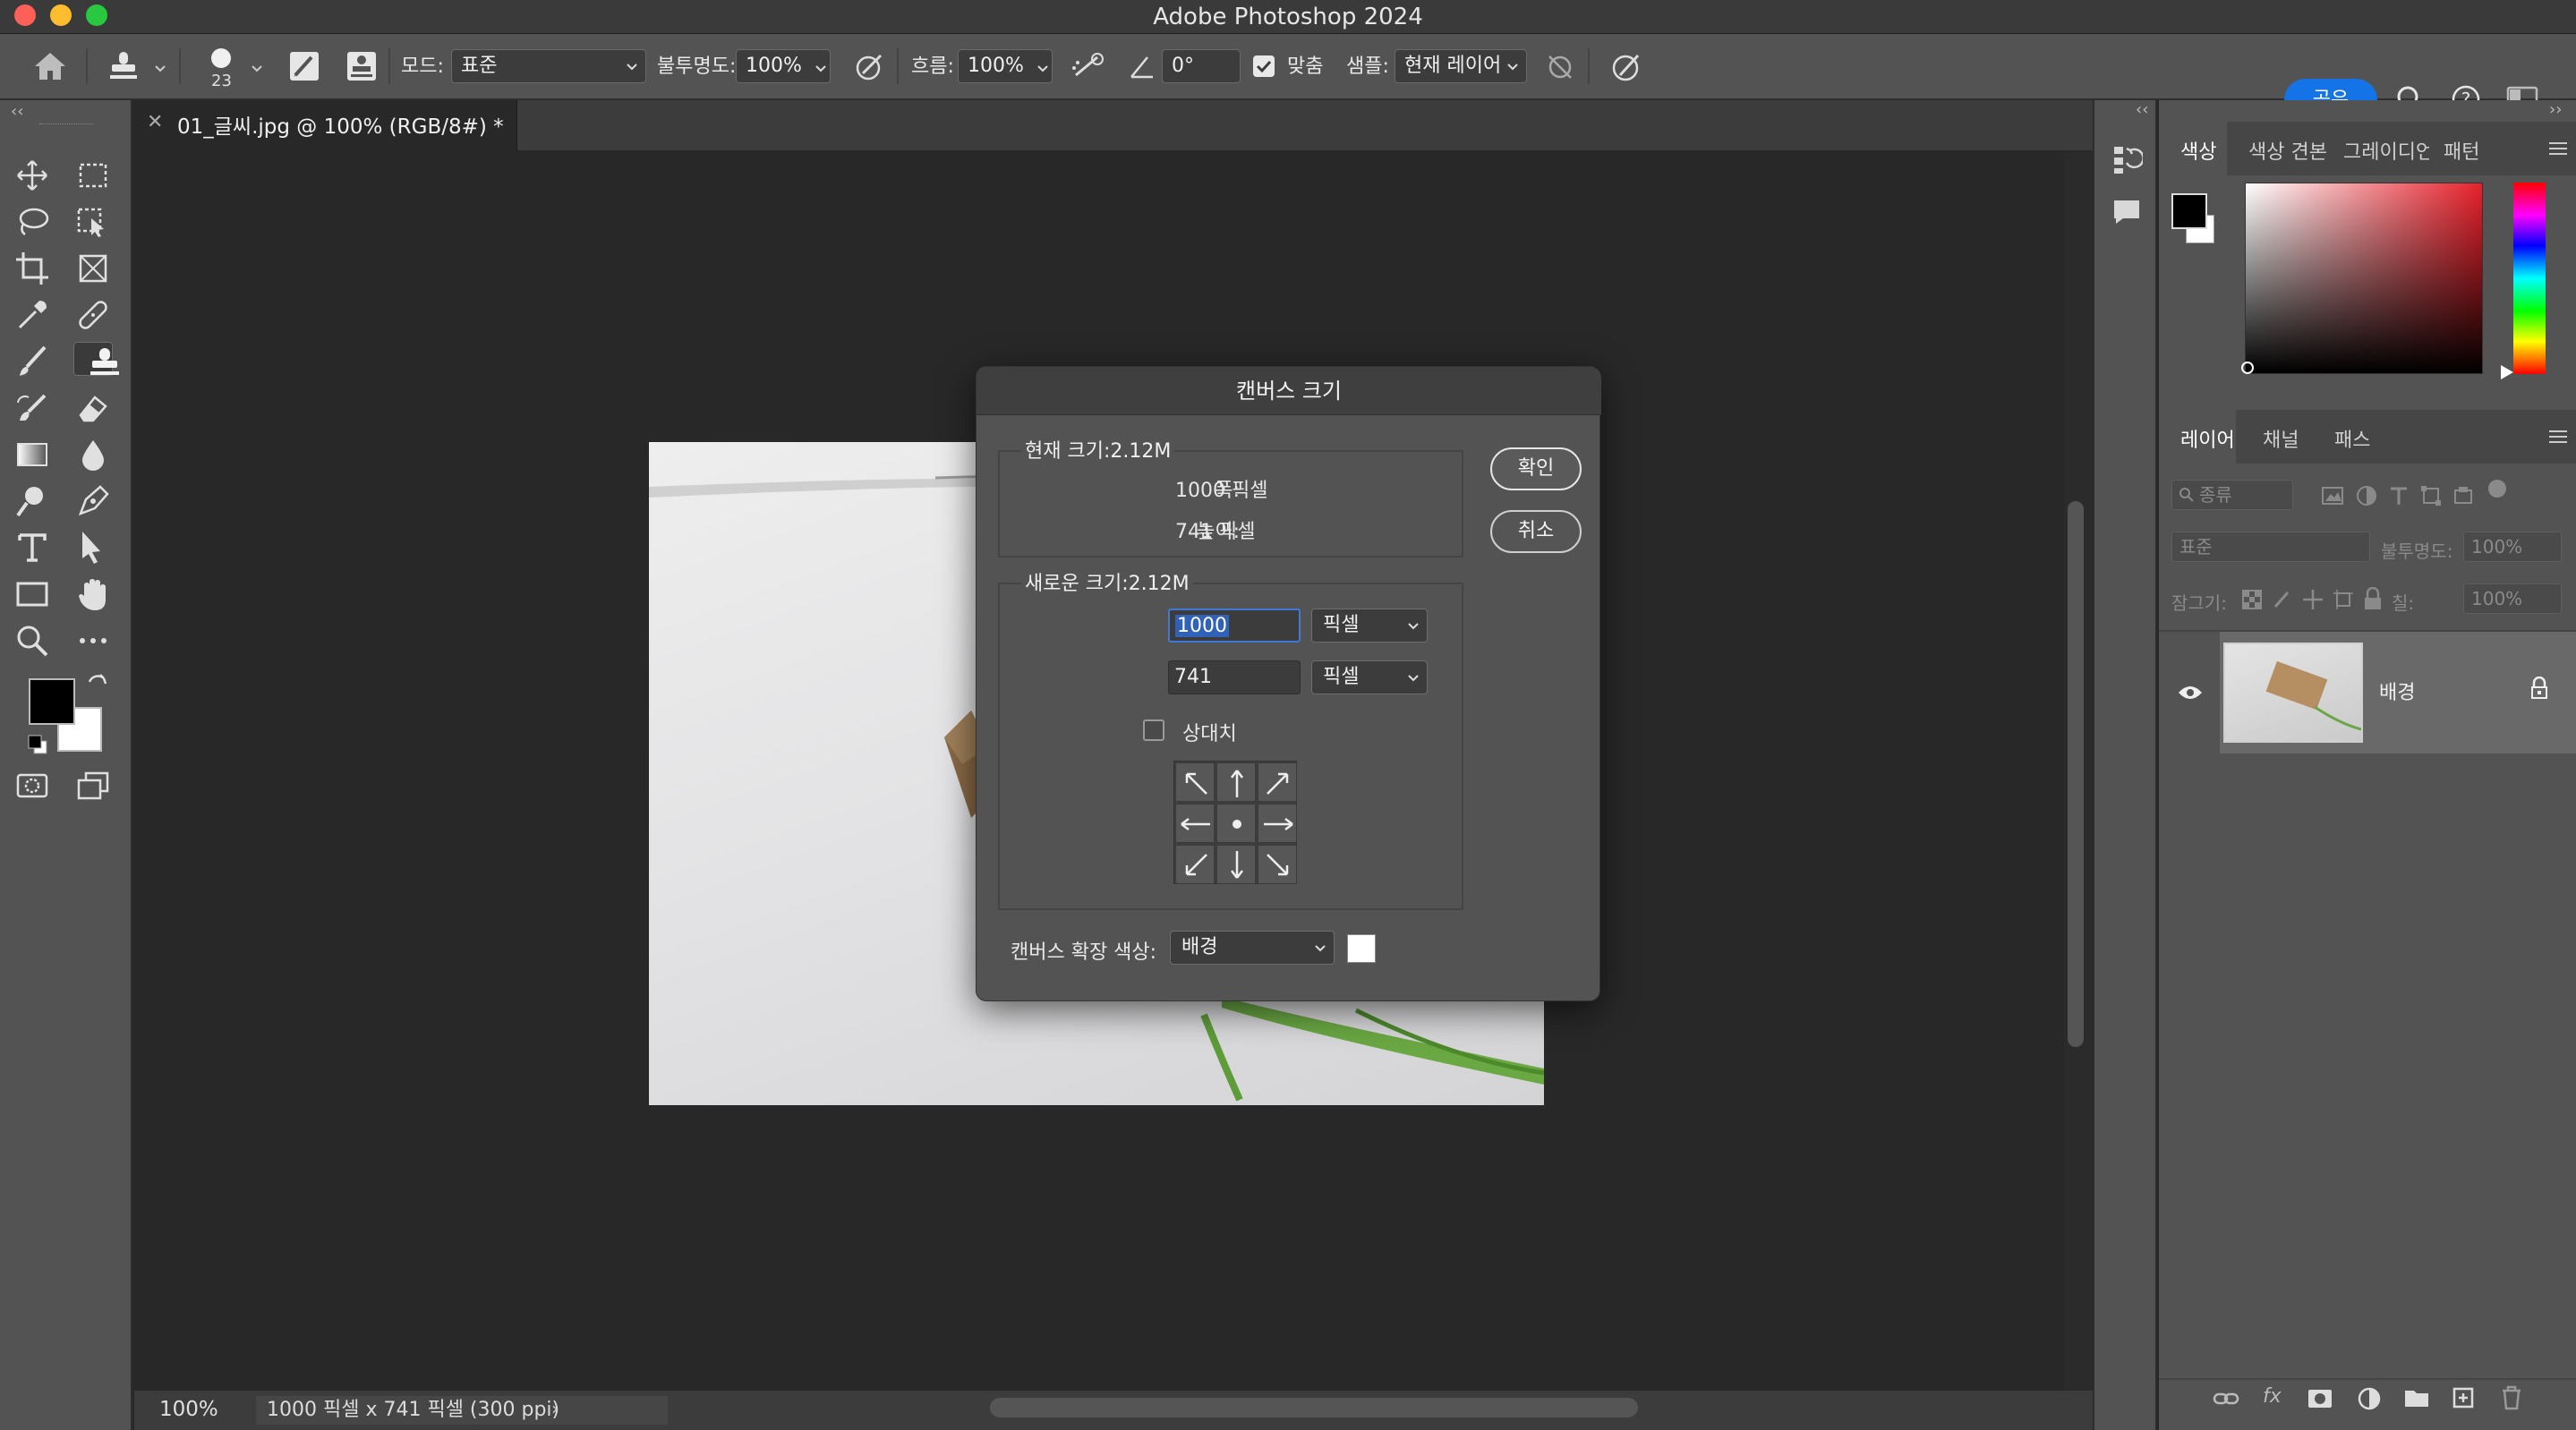 The width and height of the screenshot is (2576, 1430). Describe the element at coordinates (1153, 730) in the screenshot. I see `relative-checkbox` at that location.